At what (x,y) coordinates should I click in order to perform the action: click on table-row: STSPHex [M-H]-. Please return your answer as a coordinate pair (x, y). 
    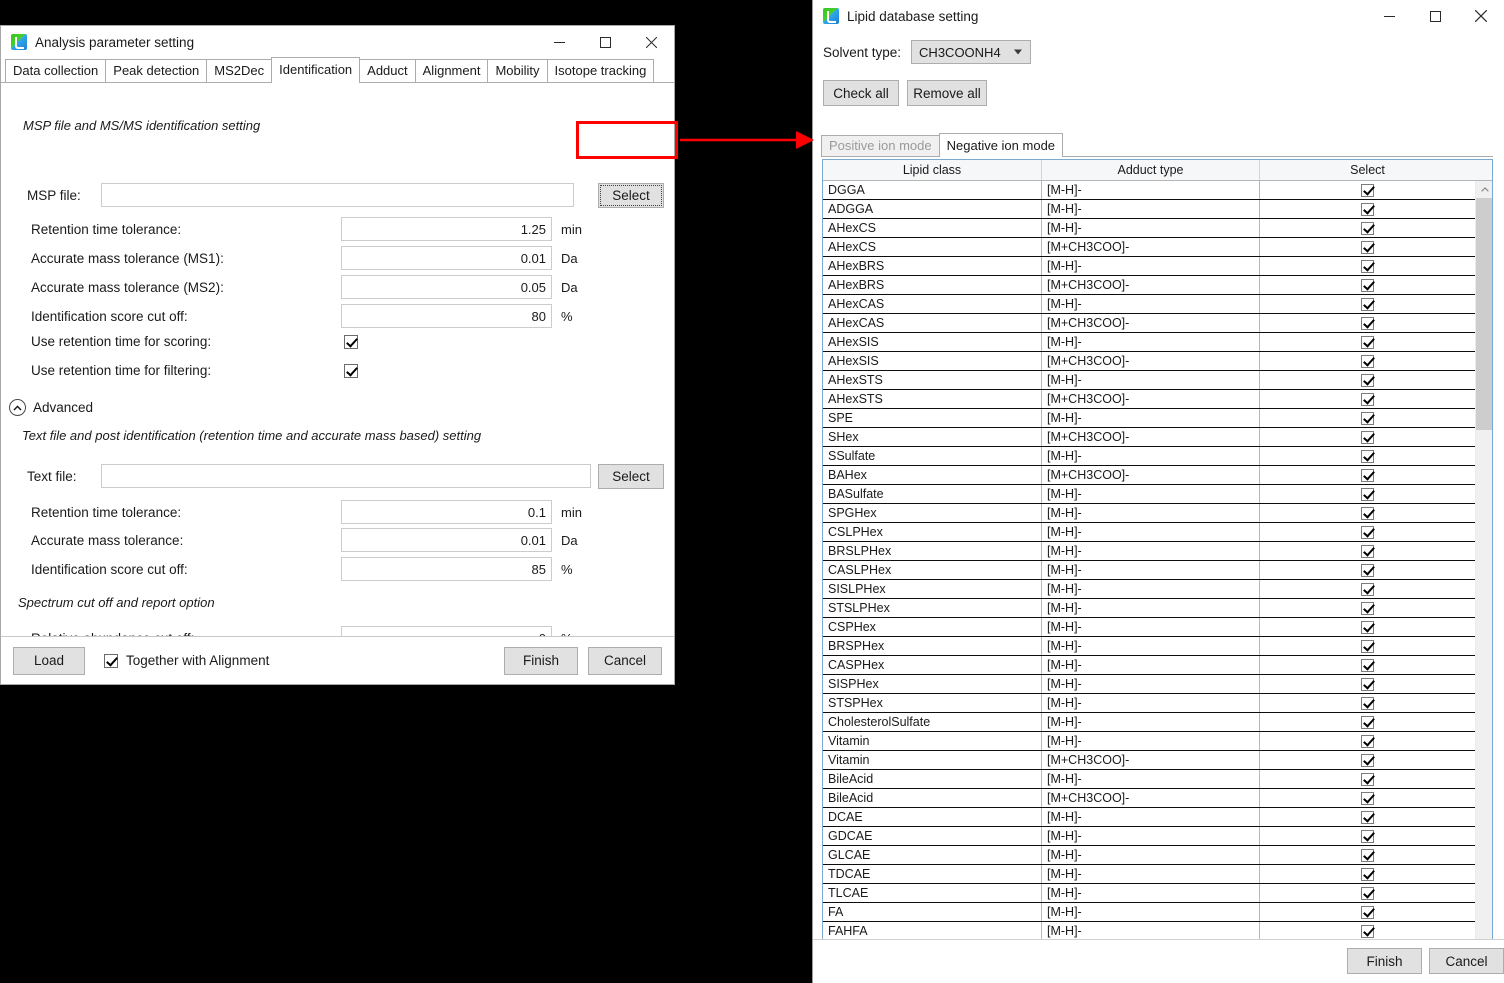
    Looking at the image, I should click on (1149, 703).